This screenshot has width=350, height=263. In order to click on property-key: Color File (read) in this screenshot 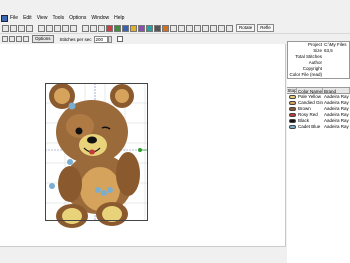, I will do `click(305, 74)`.